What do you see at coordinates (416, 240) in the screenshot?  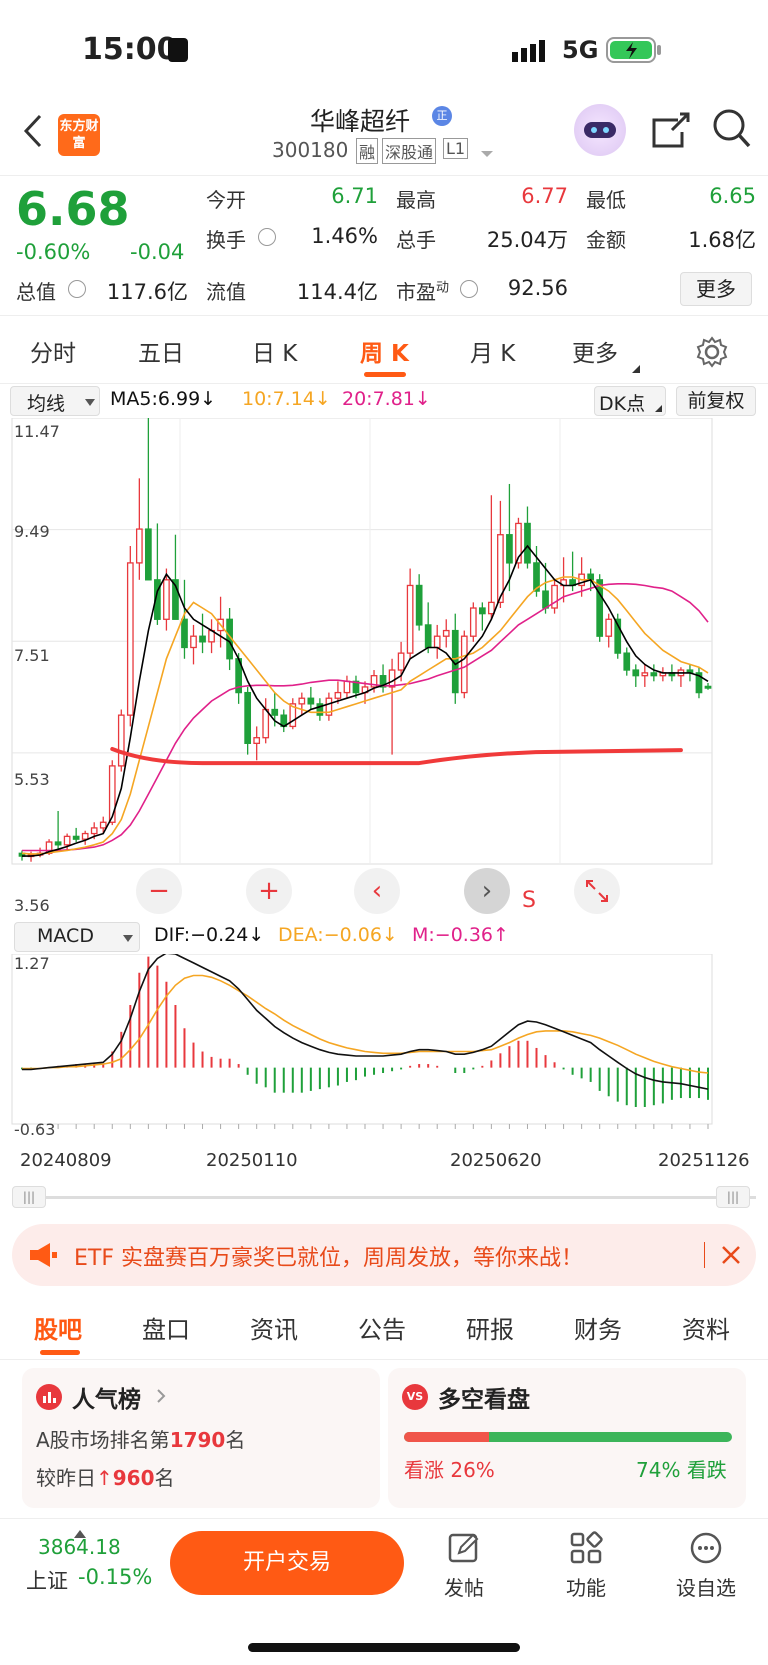 I see `volume-label: 总手` at bounding box center [416, 240].